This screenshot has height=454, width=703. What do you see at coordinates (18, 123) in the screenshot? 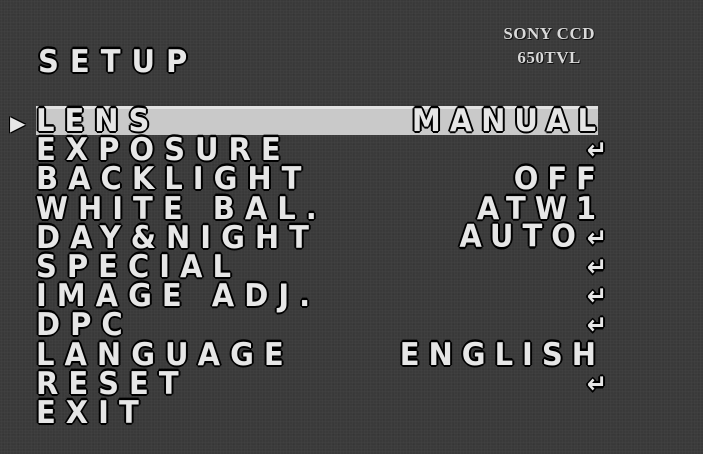
I see `selection-cursor-icon: ▶` at bounding box center [18, 123].